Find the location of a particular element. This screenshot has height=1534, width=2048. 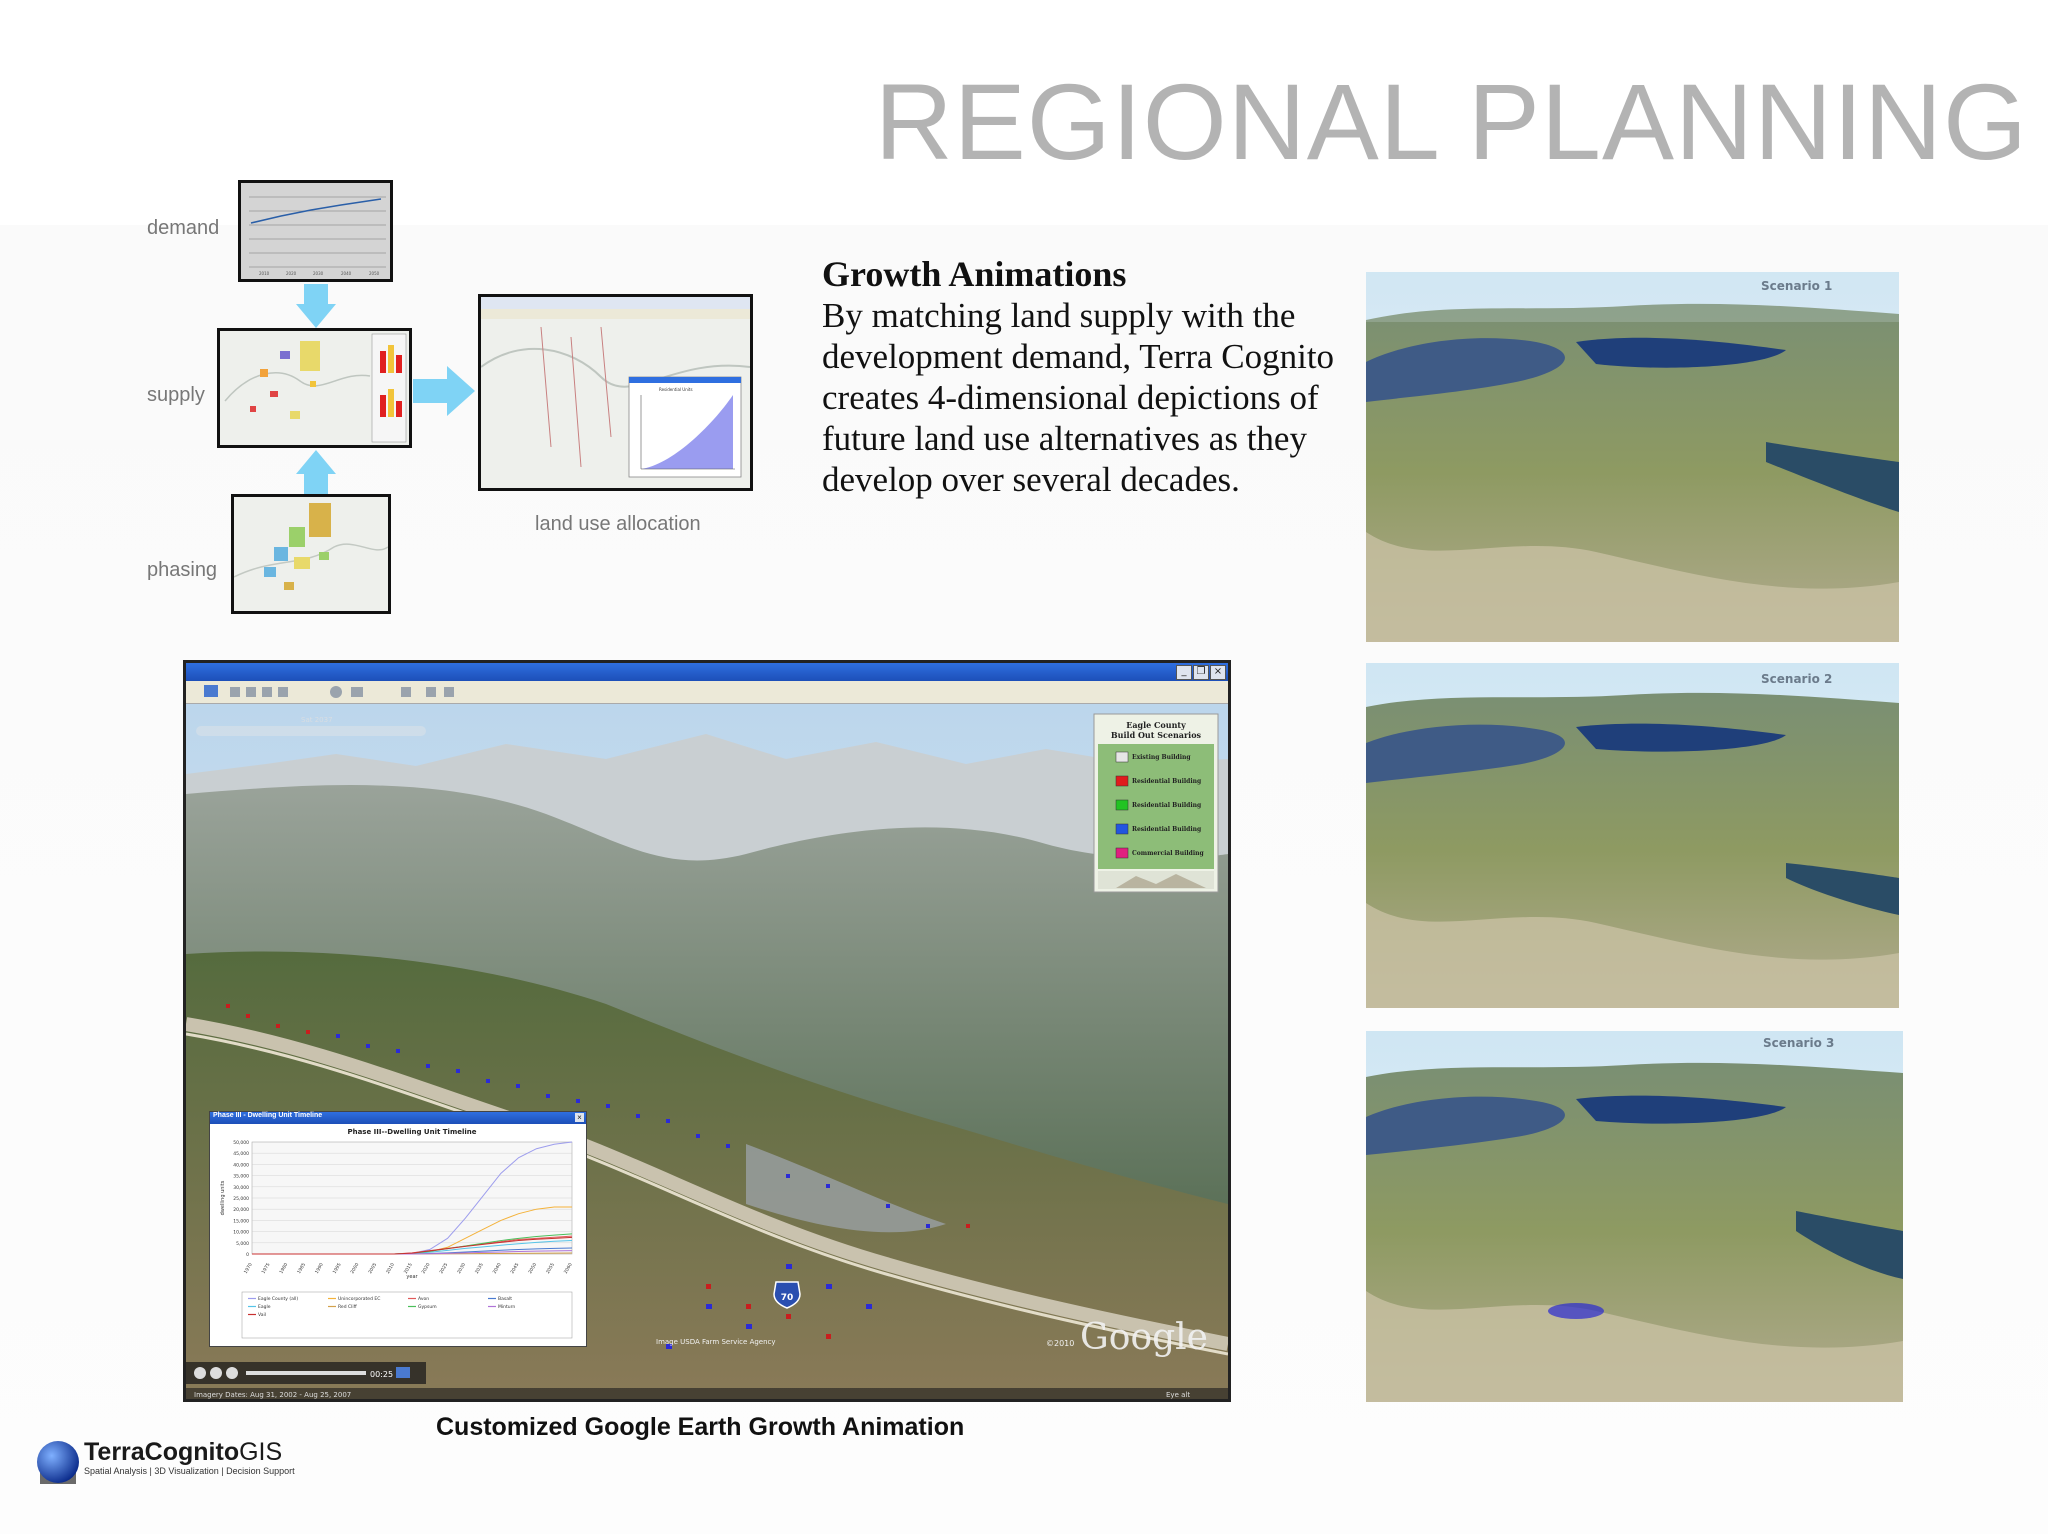

legend-entry: Gypsum is located at coordinates (427, 1307).